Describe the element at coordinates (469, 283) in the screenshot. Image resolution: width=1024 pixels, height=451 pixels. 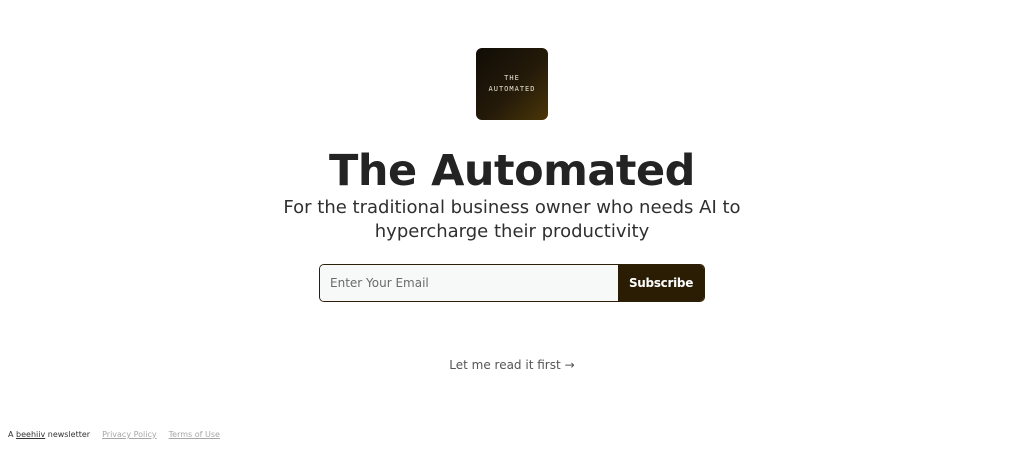
I see `email-input` at that location.